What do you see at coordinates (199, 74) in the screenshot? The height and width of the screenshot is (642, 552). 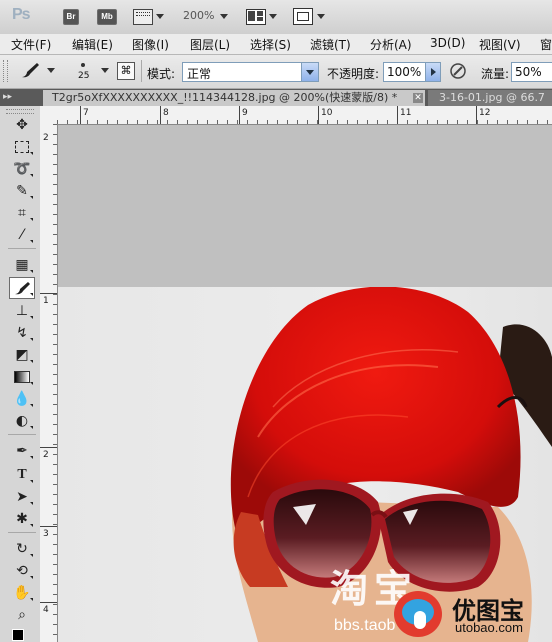 I see `blend-mode-value: 正常` at bounding box center [199, 74].